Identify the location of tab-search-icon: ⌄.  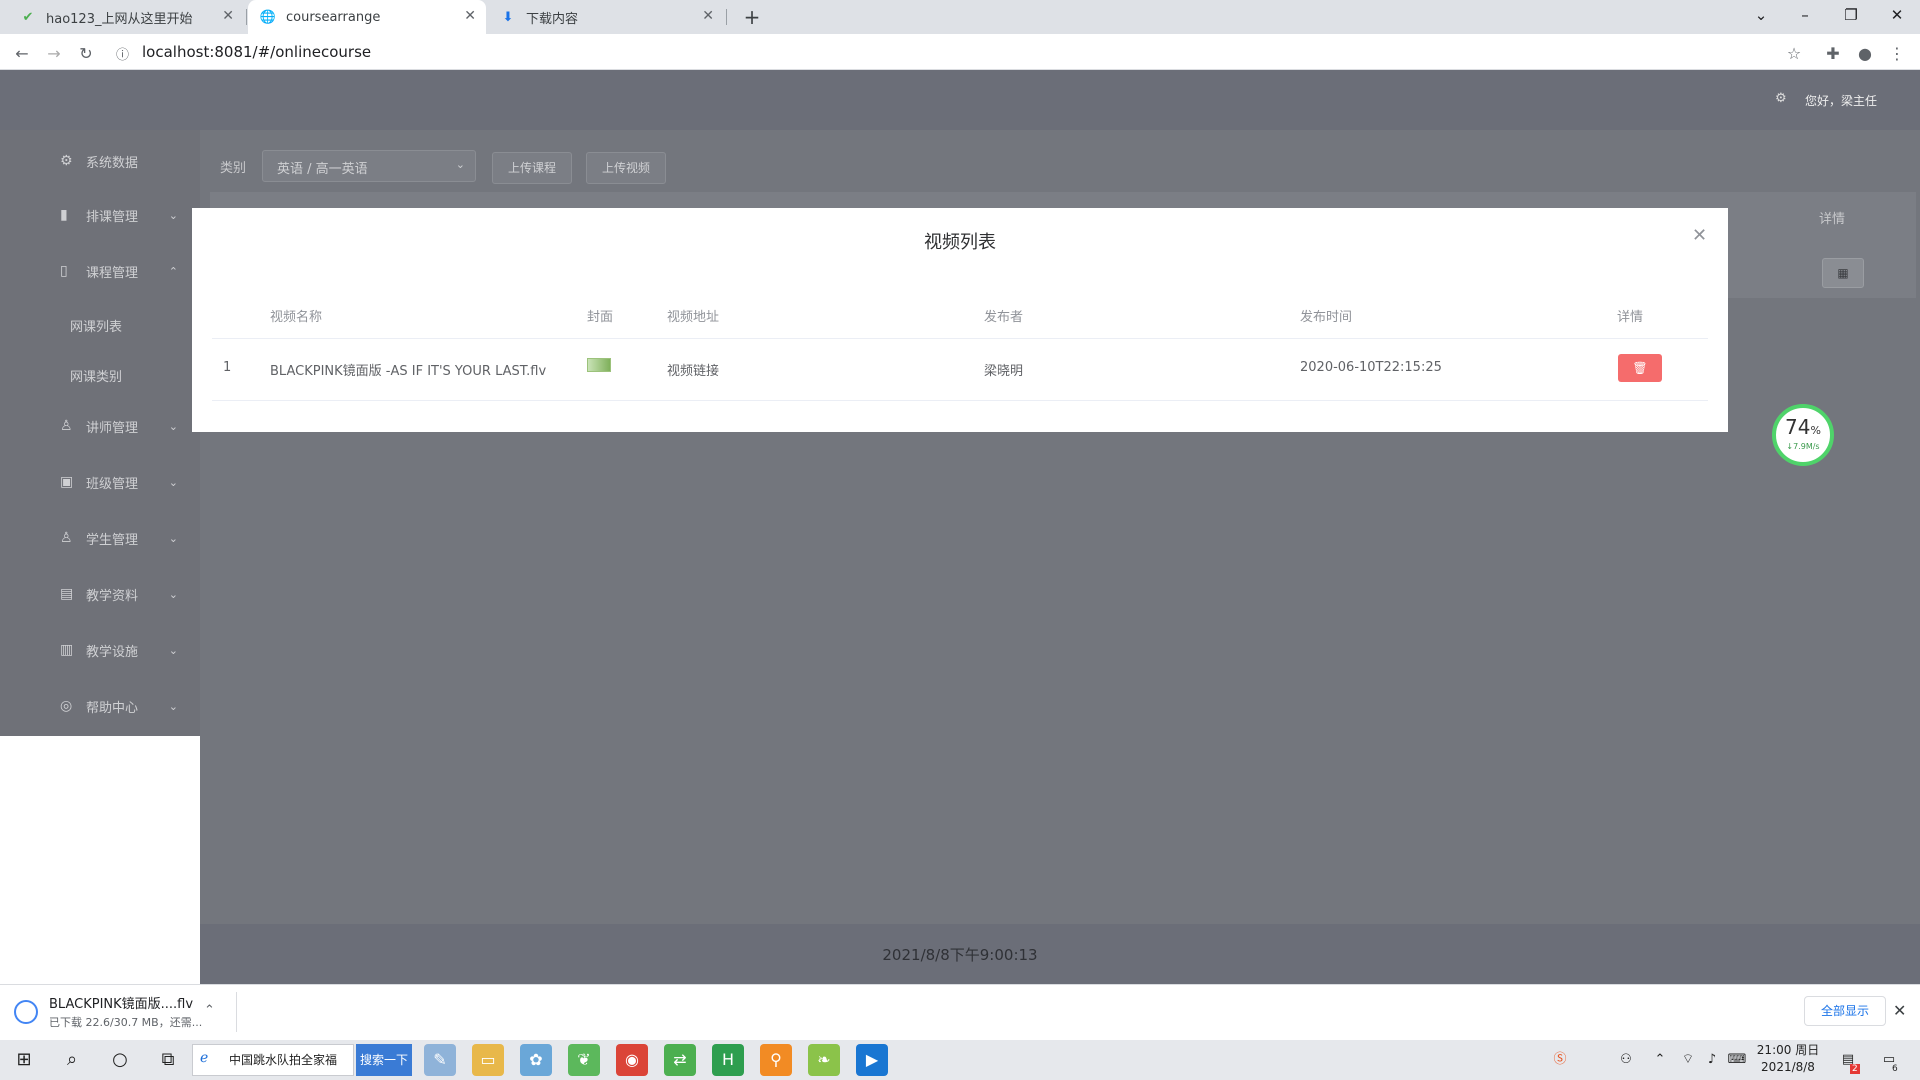
(1761, 17).